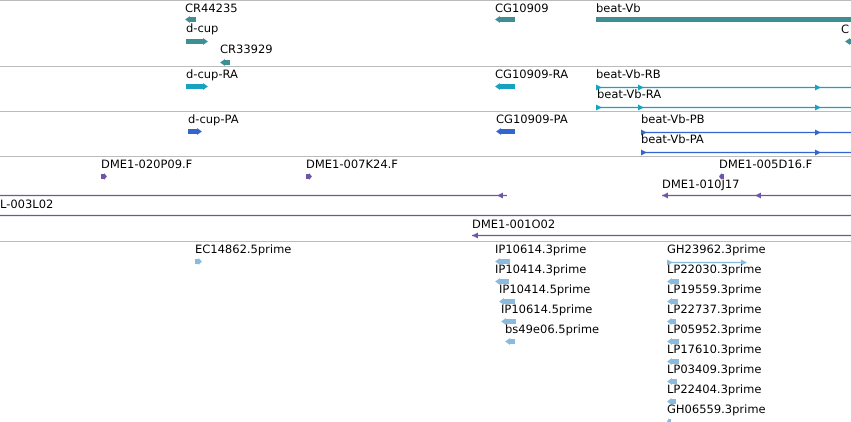  What do you see at coordinates (765, 164) in the screenshot?
I see `feature-label: DME1-005D16.F` at bounding box center [765, 164].